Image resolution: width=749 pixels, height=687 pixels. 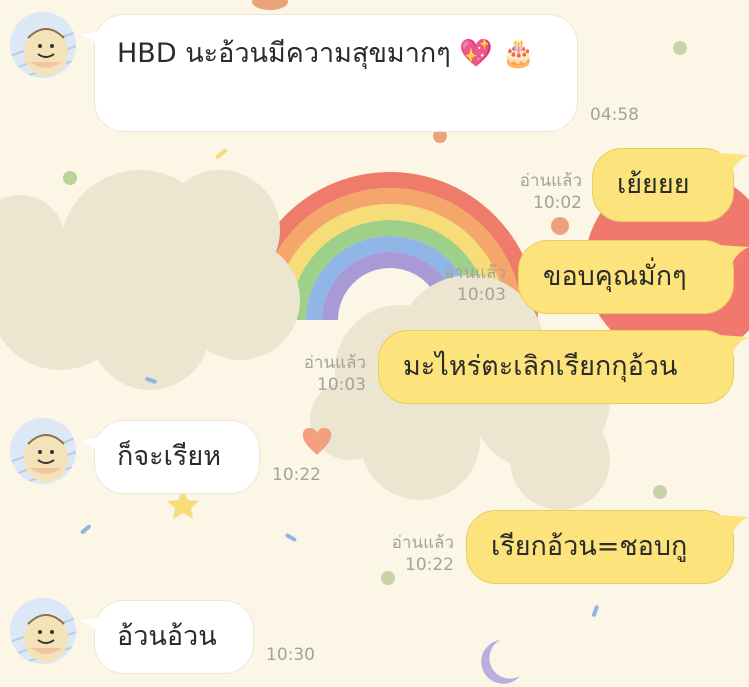 I want to click on message-text: HBD นะอ้วนมีความสุขมากๆ 💖 🎂, so click(x=326, y=53).